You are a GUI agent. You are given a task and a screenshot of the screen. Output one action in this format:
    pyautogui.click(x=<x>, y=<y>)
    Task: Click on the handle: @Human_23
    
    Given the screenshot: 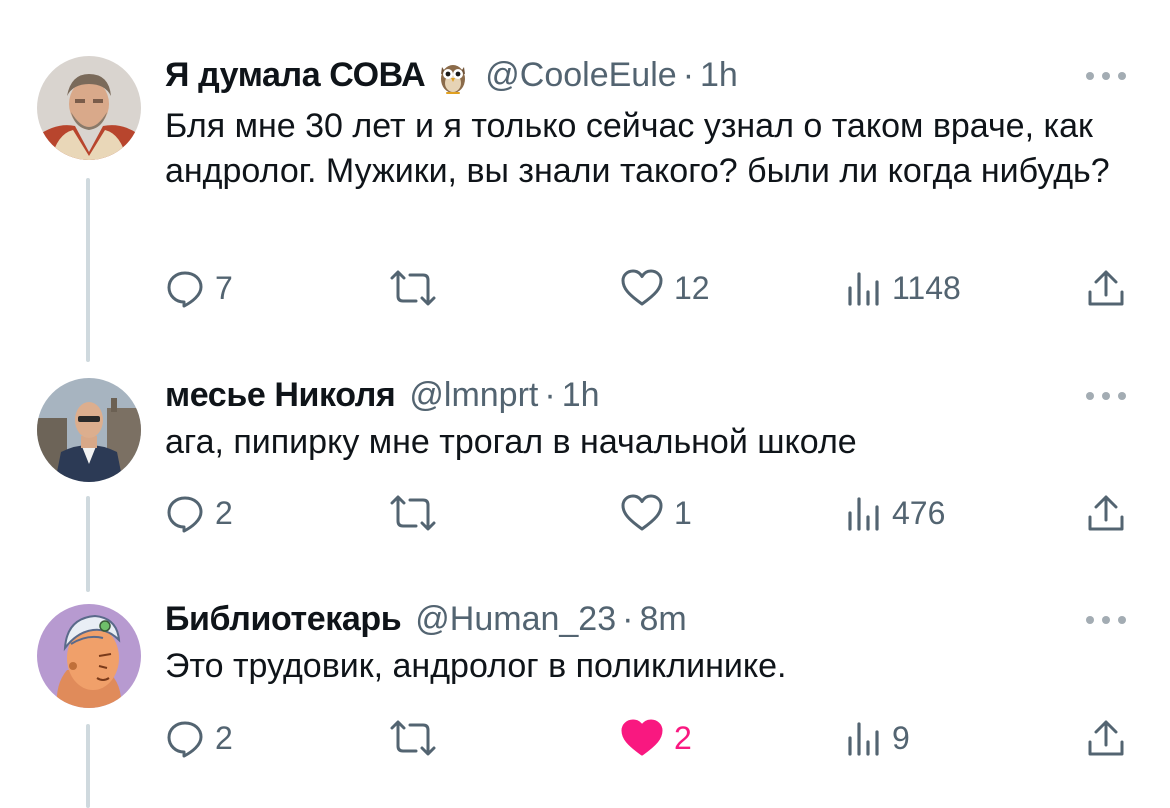 What is the action you would take?
    pyautogui.click(x=515, y=619)
    